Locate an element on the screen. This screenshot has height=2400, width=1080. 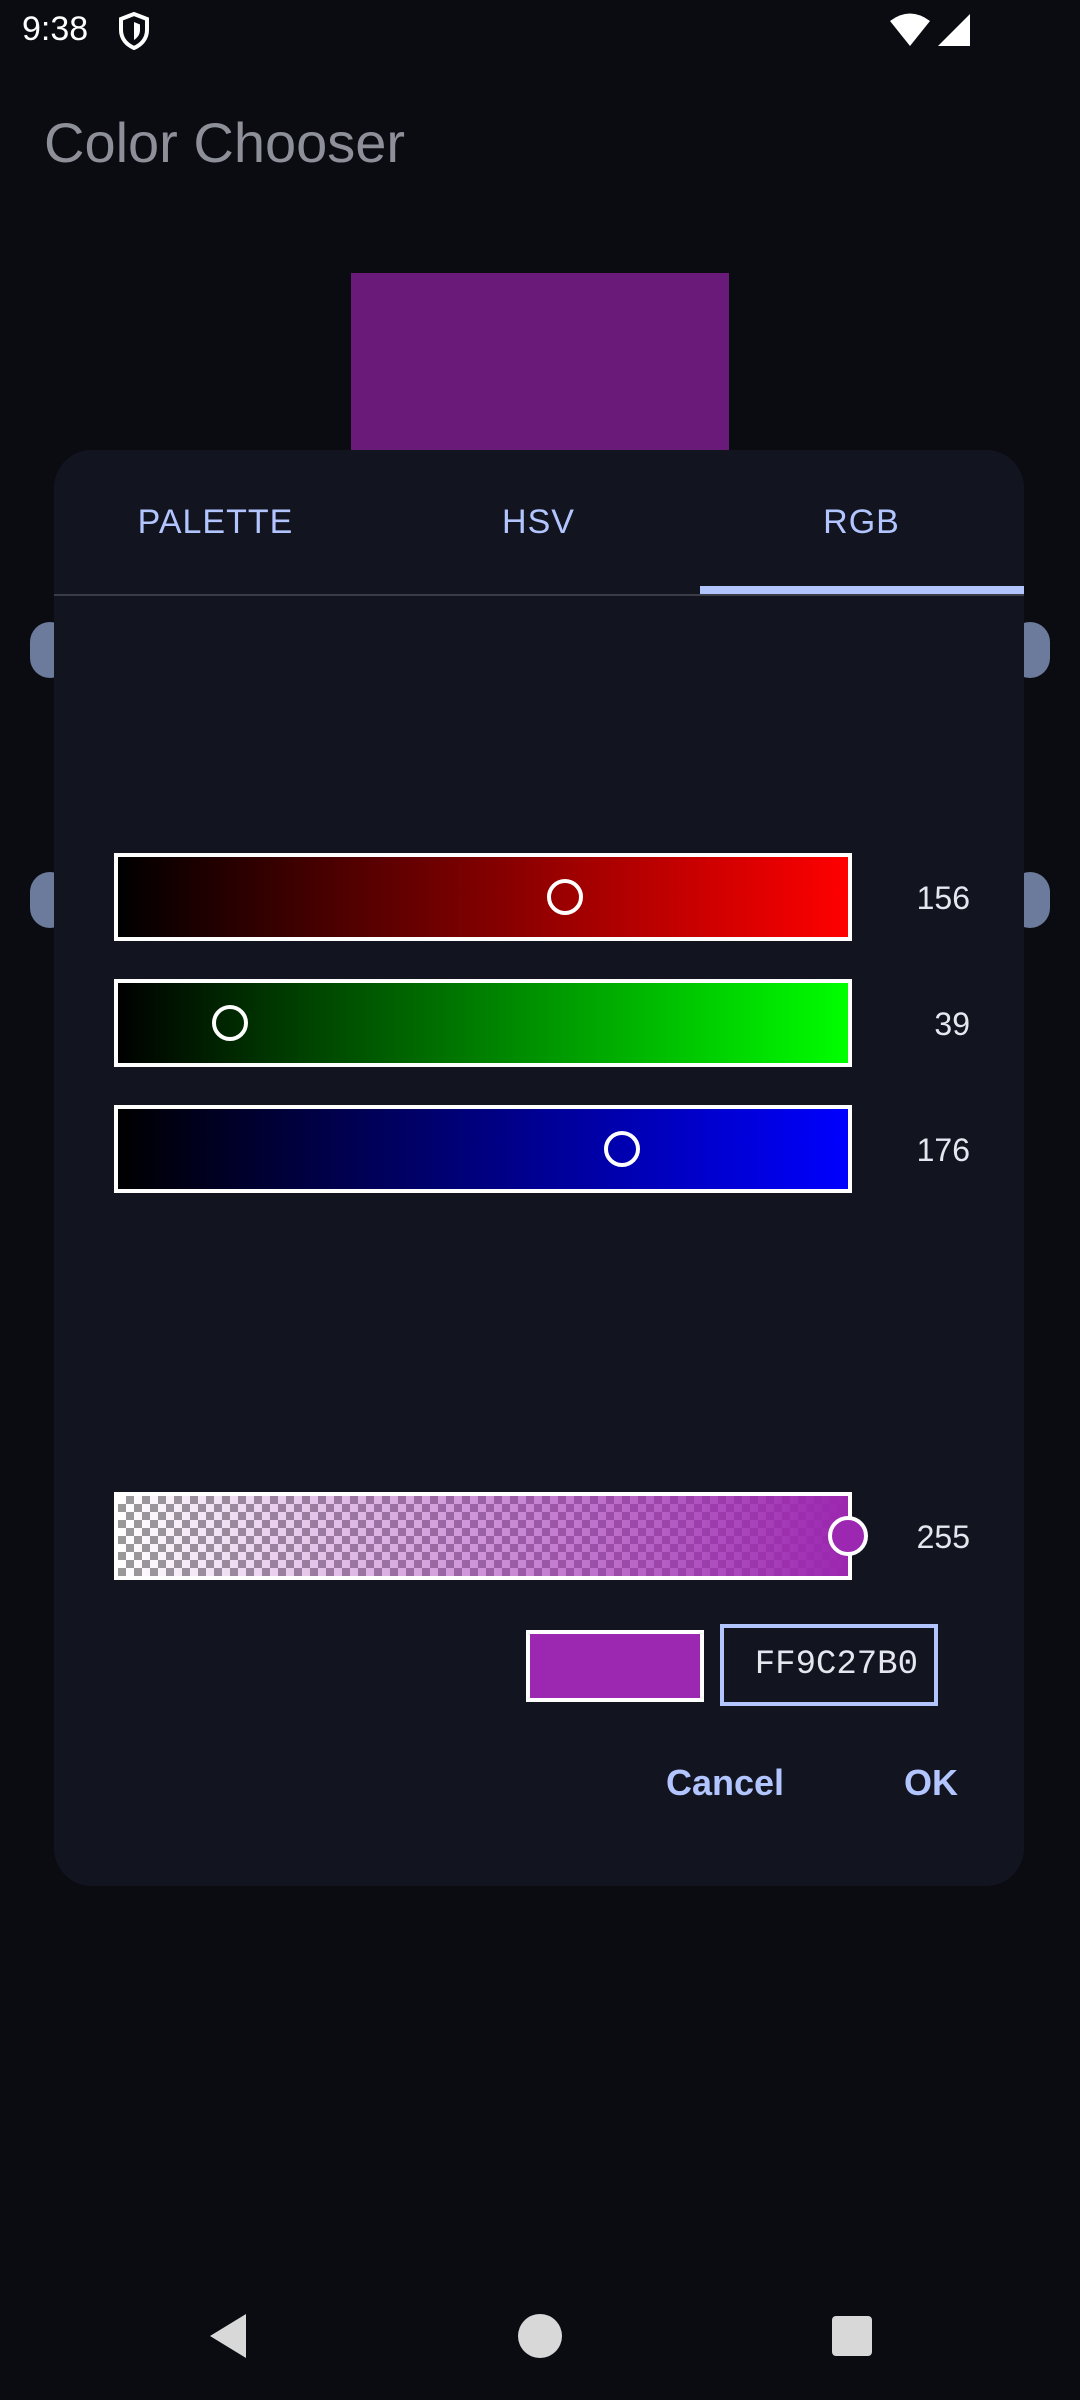
blue-slider-thumb is located at coordinates (621, 1149).